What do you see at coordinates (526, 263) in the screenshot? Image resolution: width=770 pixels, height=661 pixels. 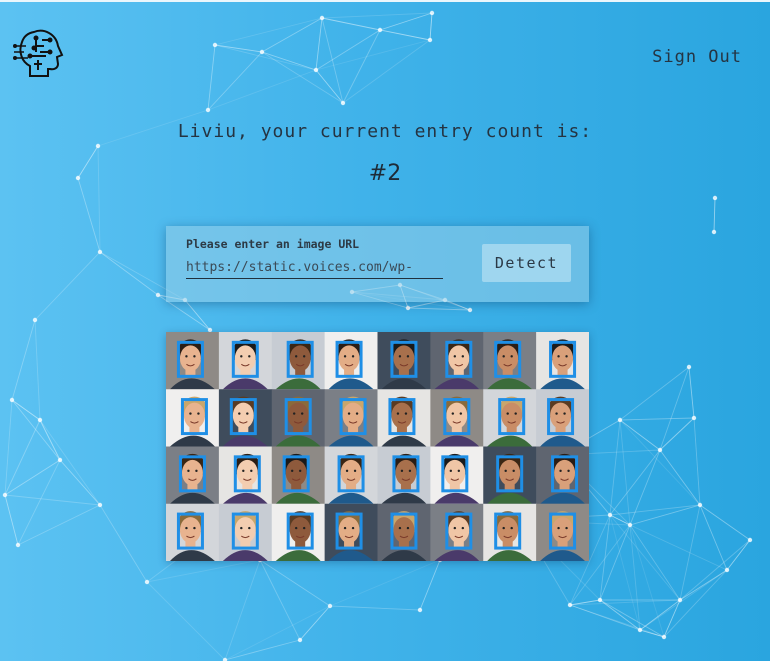 I see `detect-button: Detect` at bounding box center [526, 263].